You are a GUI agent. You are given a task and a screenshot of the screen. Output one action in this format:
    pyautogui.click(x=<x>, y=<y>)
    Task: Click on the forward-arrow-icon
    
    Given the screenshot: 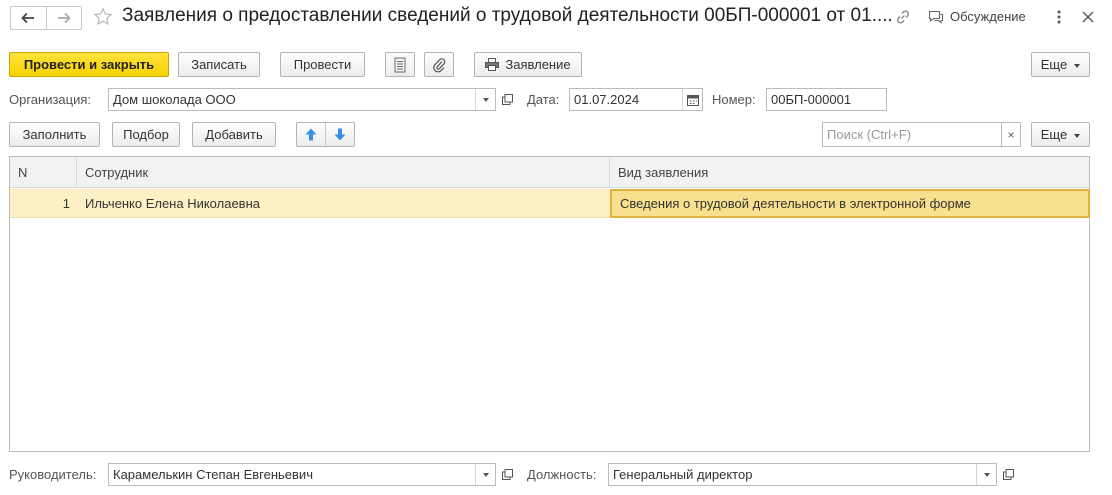 What is the action you would take?
    pyautogui.click(x=64, y=18)
    